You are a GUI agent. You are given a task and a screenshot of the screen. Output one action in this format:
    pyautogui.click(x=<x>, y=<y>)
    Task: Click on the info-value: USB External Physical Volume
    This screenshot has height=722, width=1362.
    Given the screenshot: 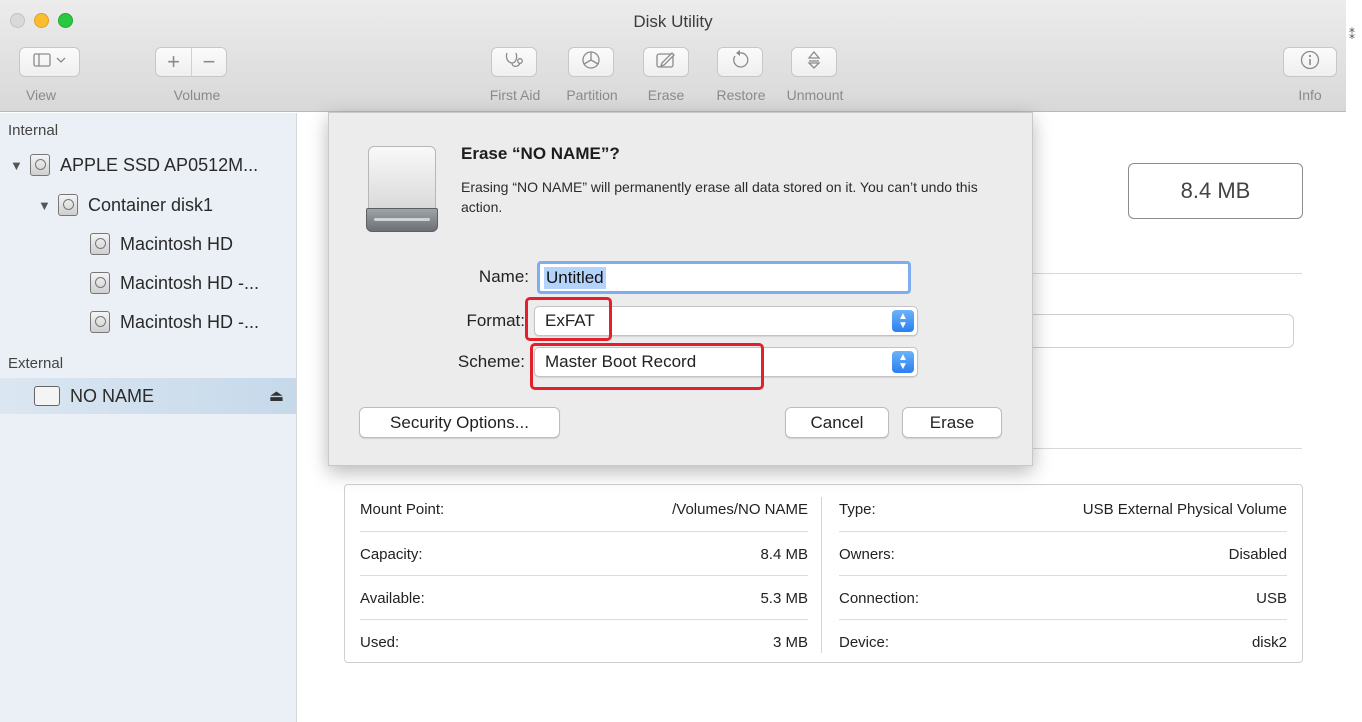 What is the action you would take?
    pyautogui.click(x=1184, y=509)
    